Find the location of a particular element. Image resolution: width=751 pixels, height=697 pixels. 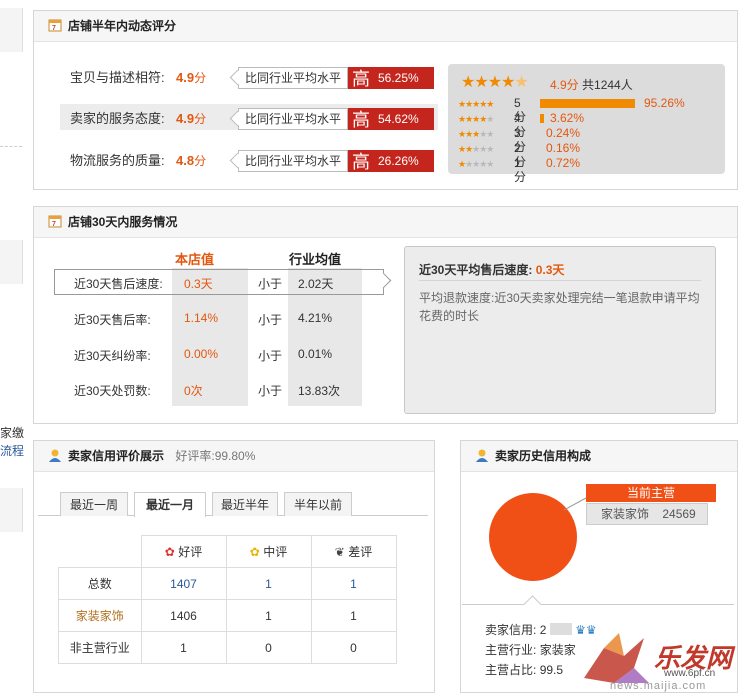

good-count: 1407 is located at coordinates (183, 583).